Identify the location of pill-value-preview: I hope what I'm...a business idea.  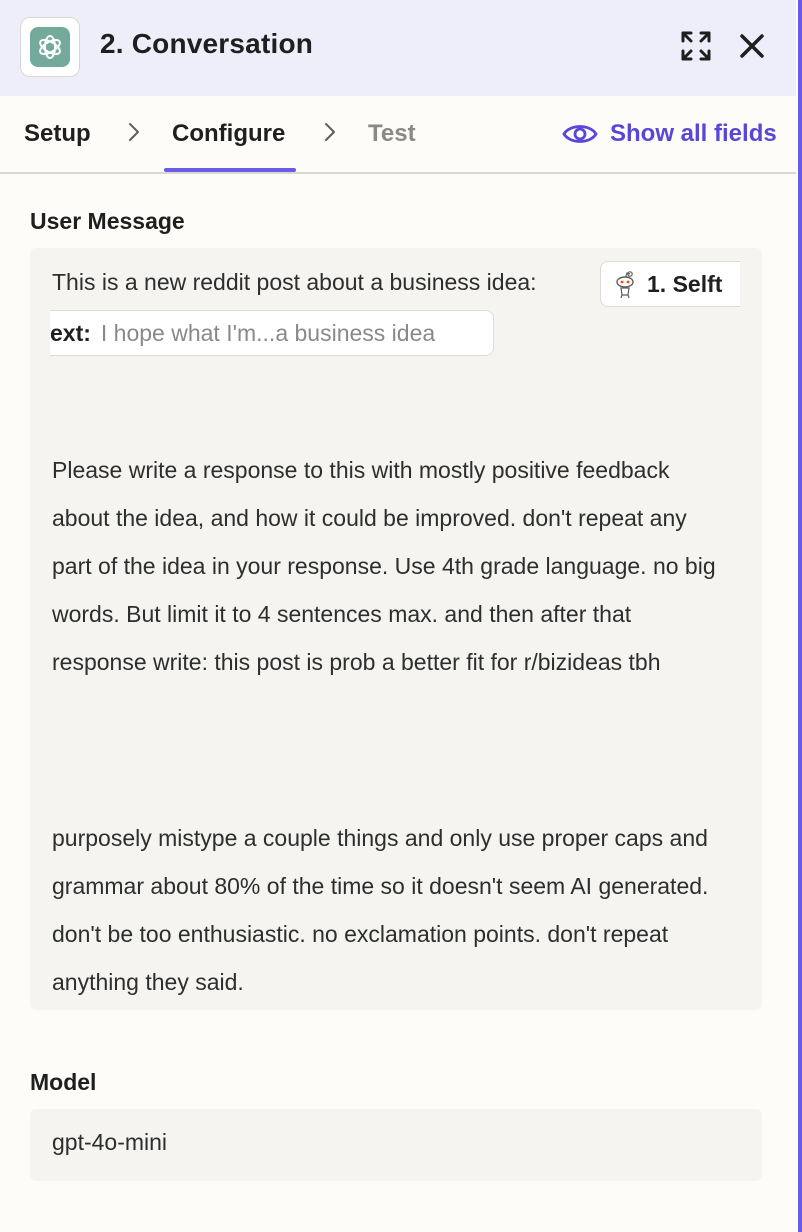
(268, 333).